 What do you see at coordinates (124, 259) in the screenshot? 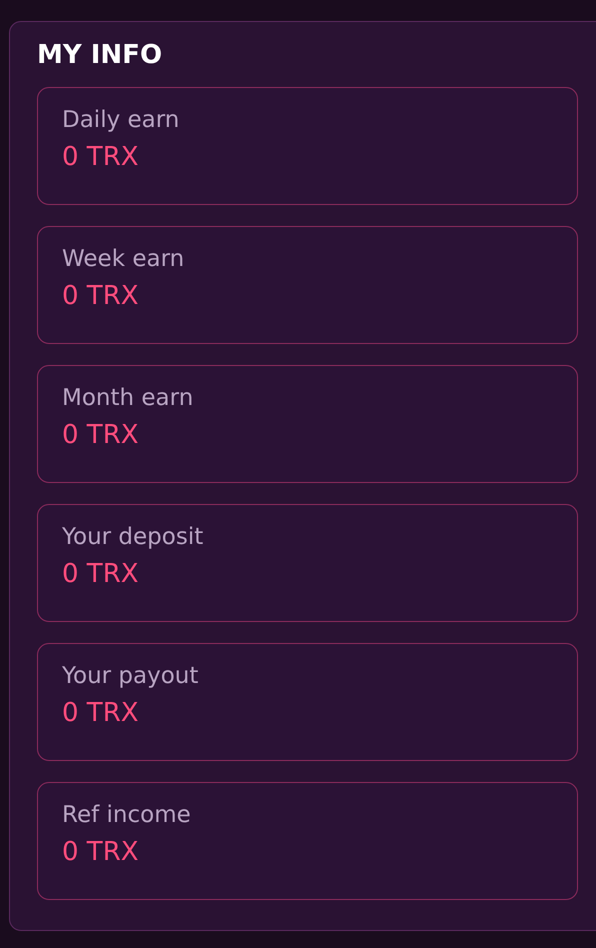
I see `stat-label: Week earn` at bounding box center [124, 259].